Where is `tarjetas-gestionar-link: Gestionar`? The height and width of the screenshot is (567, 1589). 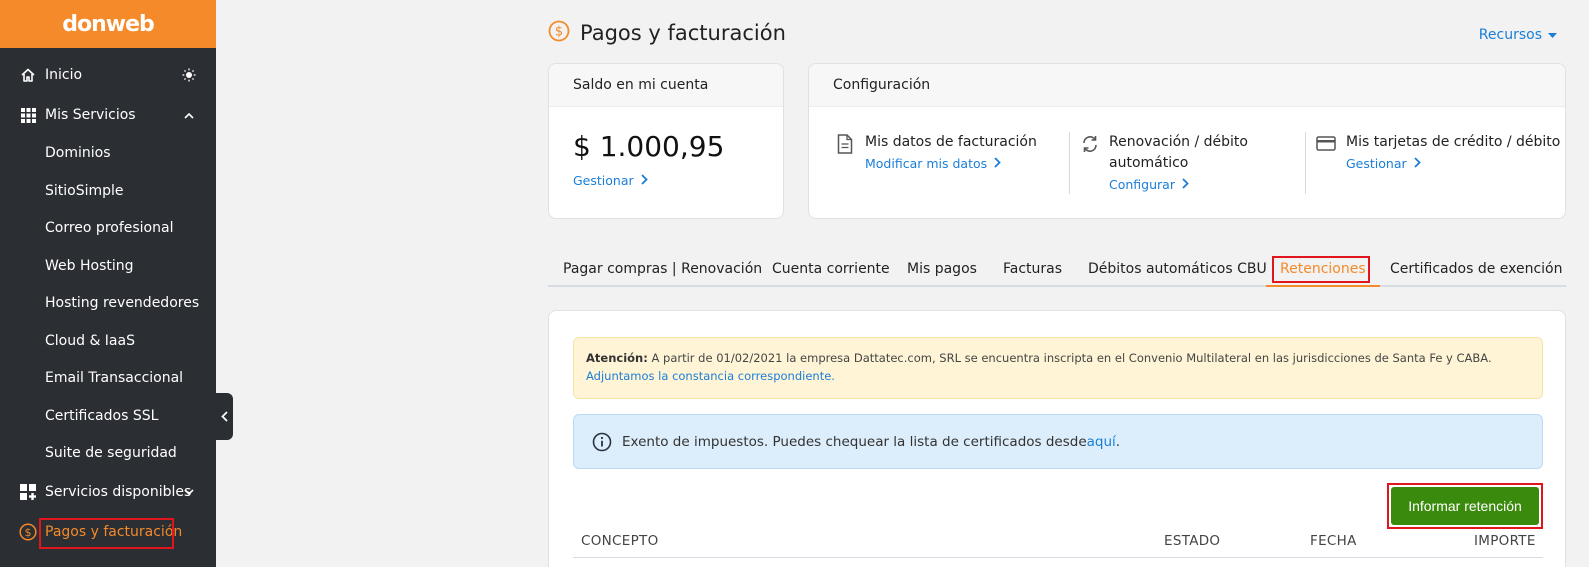 tarjetas-gestionar-link: Gestionar is located at coordinates (1383, 163).